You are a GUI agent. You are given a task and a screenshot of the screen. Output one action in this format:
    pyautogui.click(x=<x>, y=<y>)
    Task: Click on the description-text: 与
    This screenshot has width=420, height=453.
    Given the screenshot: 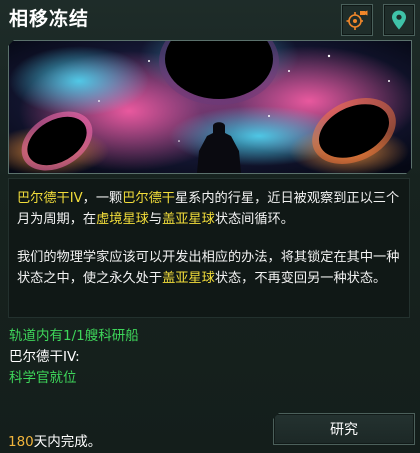 What is the action you would take?
    pyautogui.click(x=155, y=219)
    